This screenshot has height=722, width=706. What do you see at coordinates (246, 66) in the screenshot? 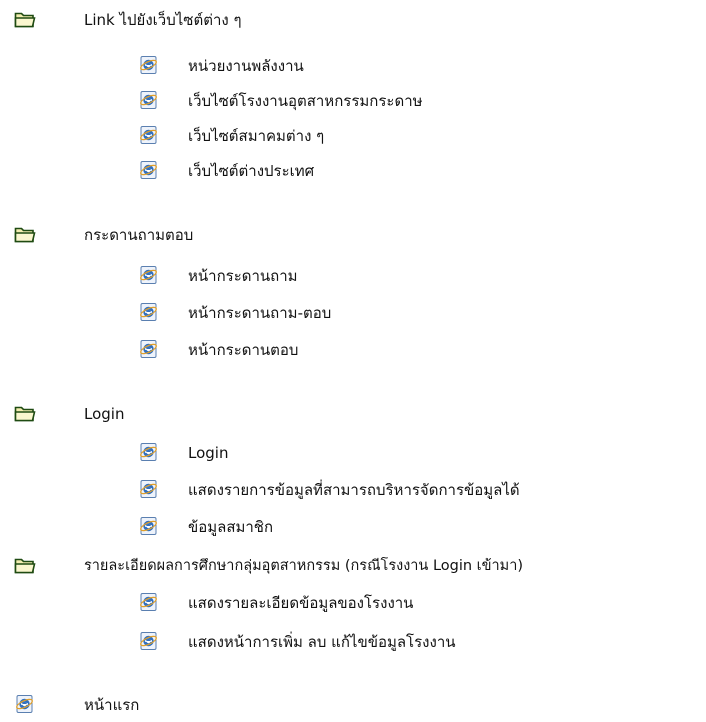
I see `link-label: หน่วยงานพลังงาน` at bounding box center [246, 66].